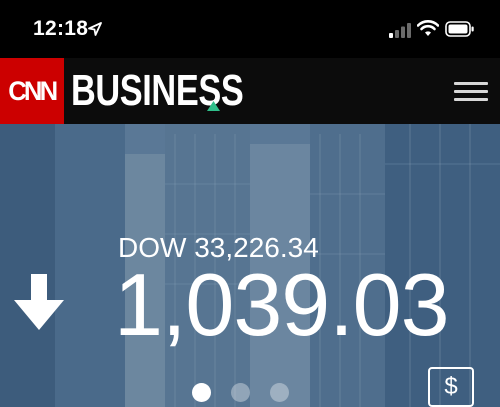 The height and width of the screenshot is (407, 500). I want to click on cnn-logo-text: CNN, so click(33, 90).